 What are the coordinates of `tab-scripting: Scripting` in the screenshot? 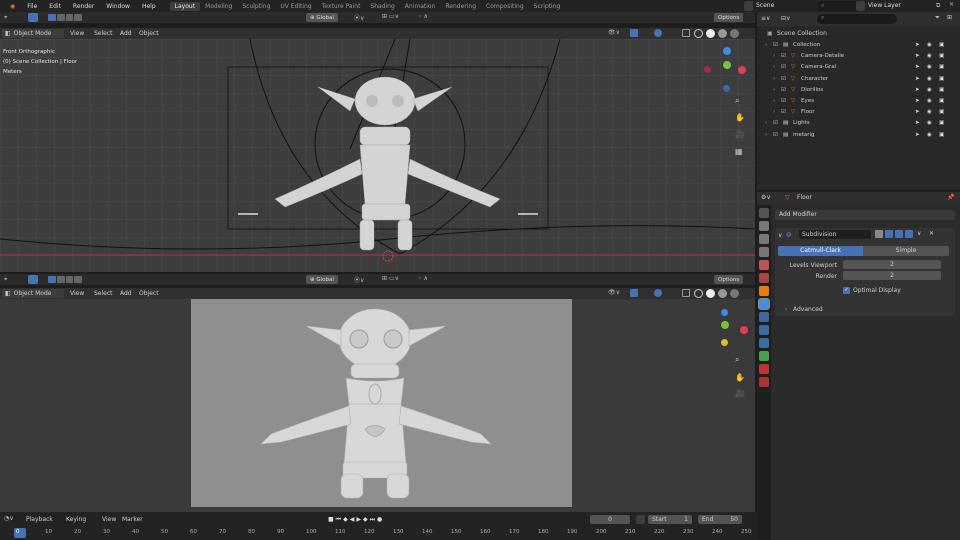 It's located at (547, 6).